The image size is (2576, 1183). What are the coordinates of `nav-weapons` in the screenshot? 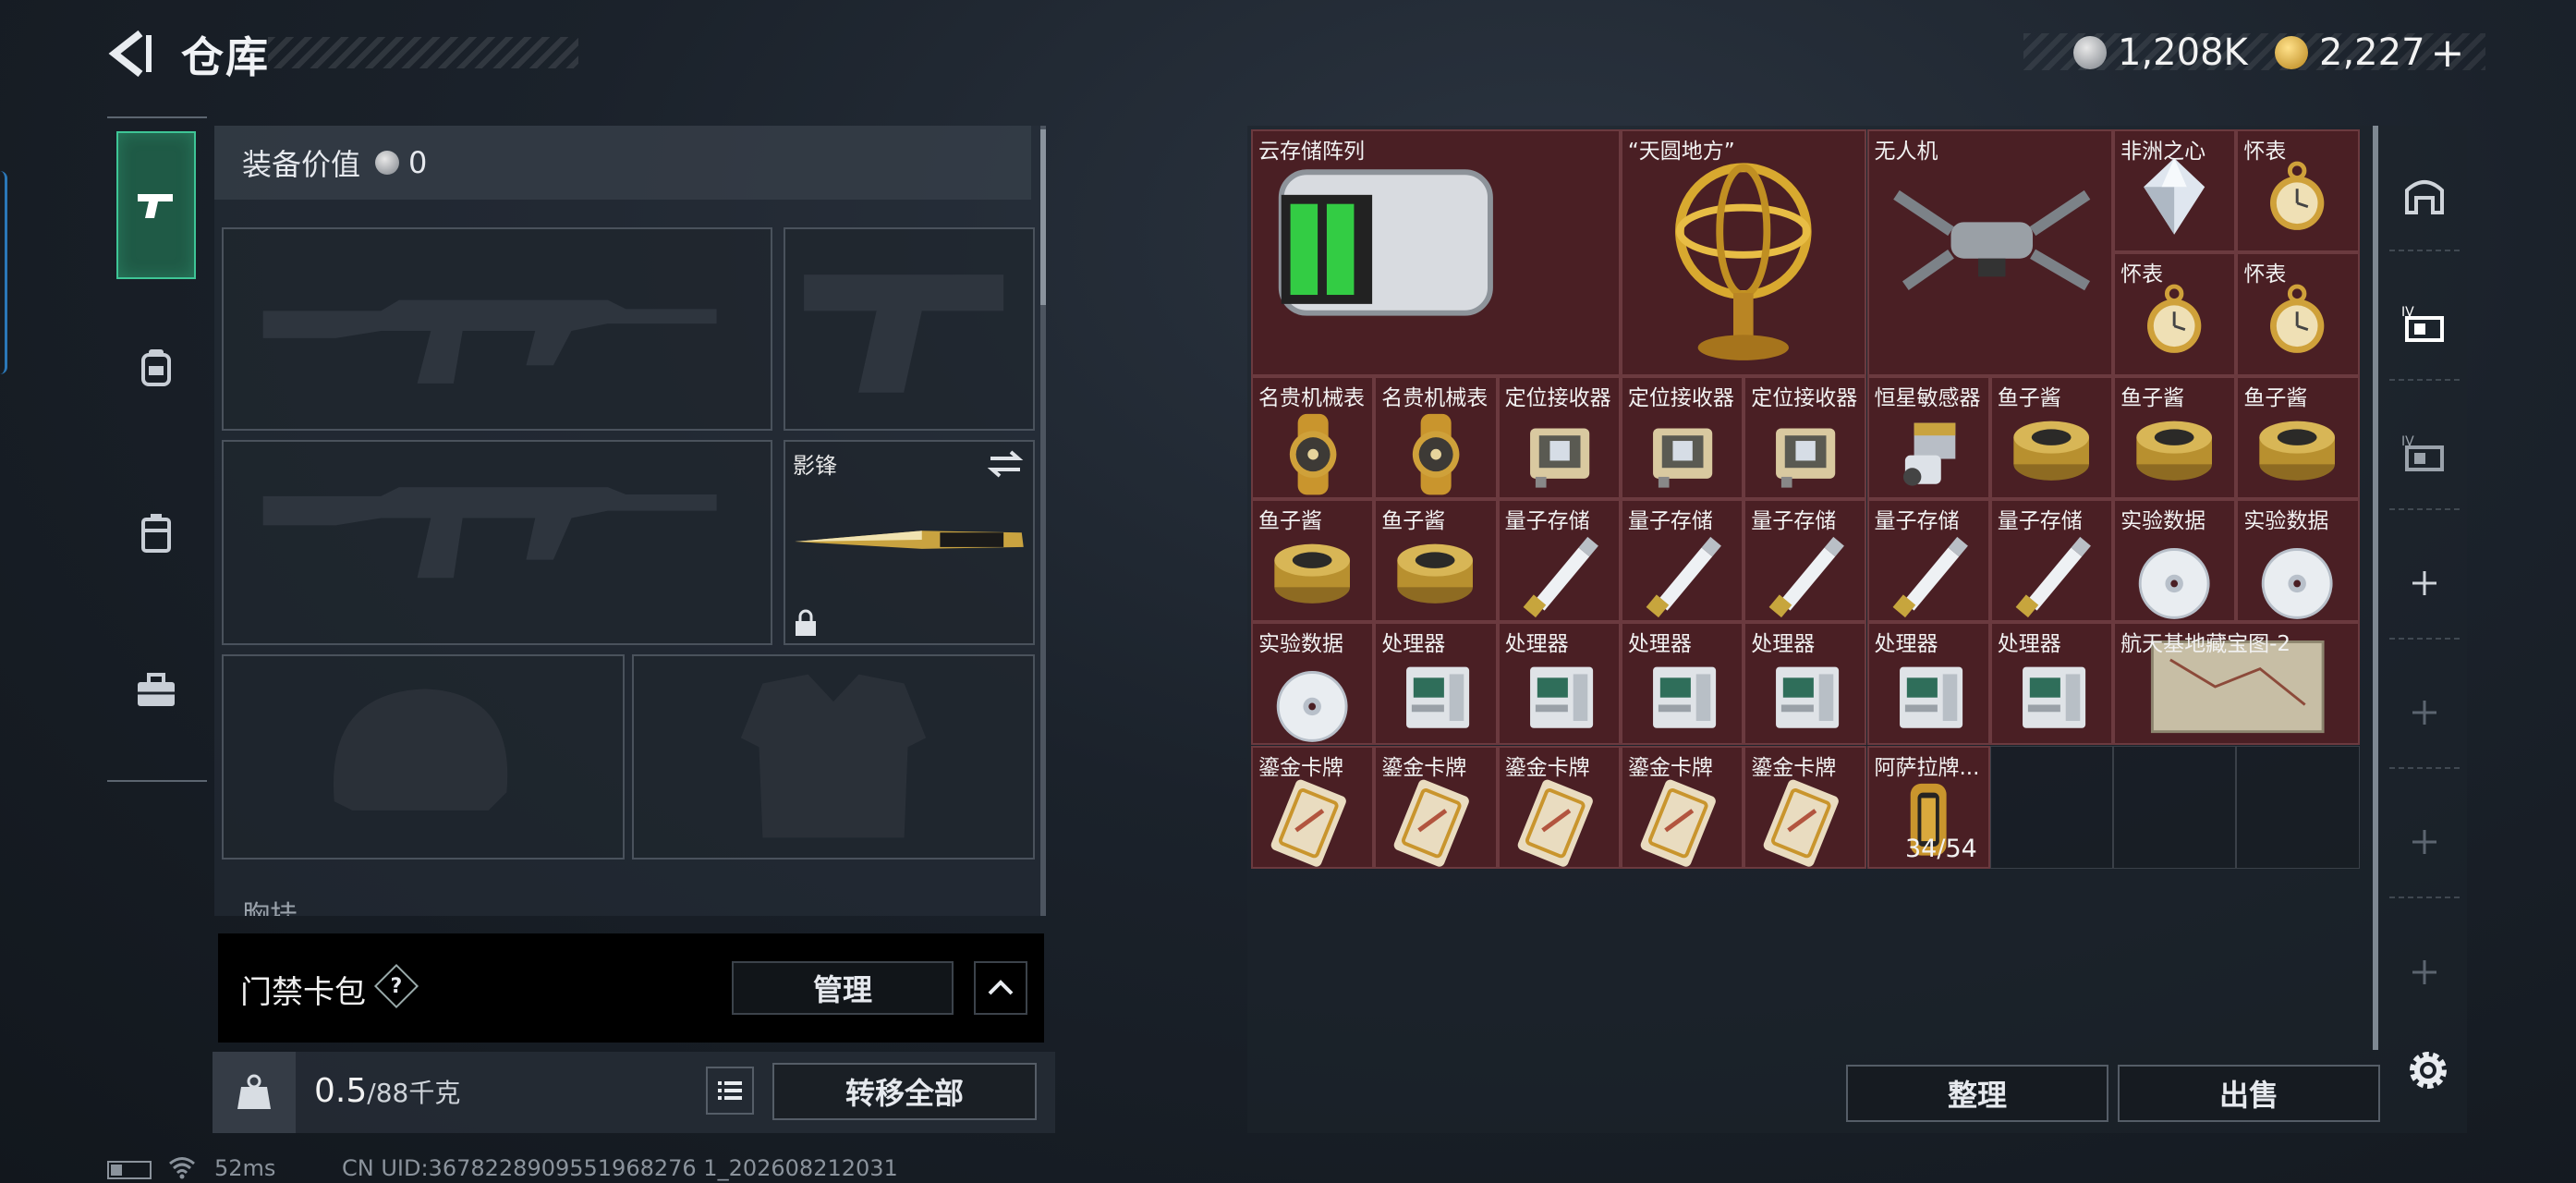 It's located at (156, 205).